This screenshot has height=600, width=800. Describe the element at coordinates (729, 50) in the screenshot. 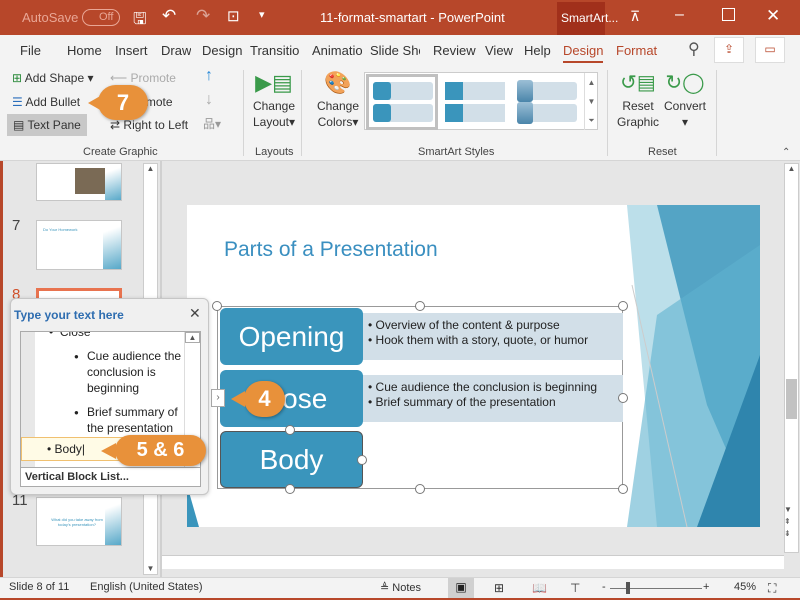

I see `share-icon: ⇪` at that location.